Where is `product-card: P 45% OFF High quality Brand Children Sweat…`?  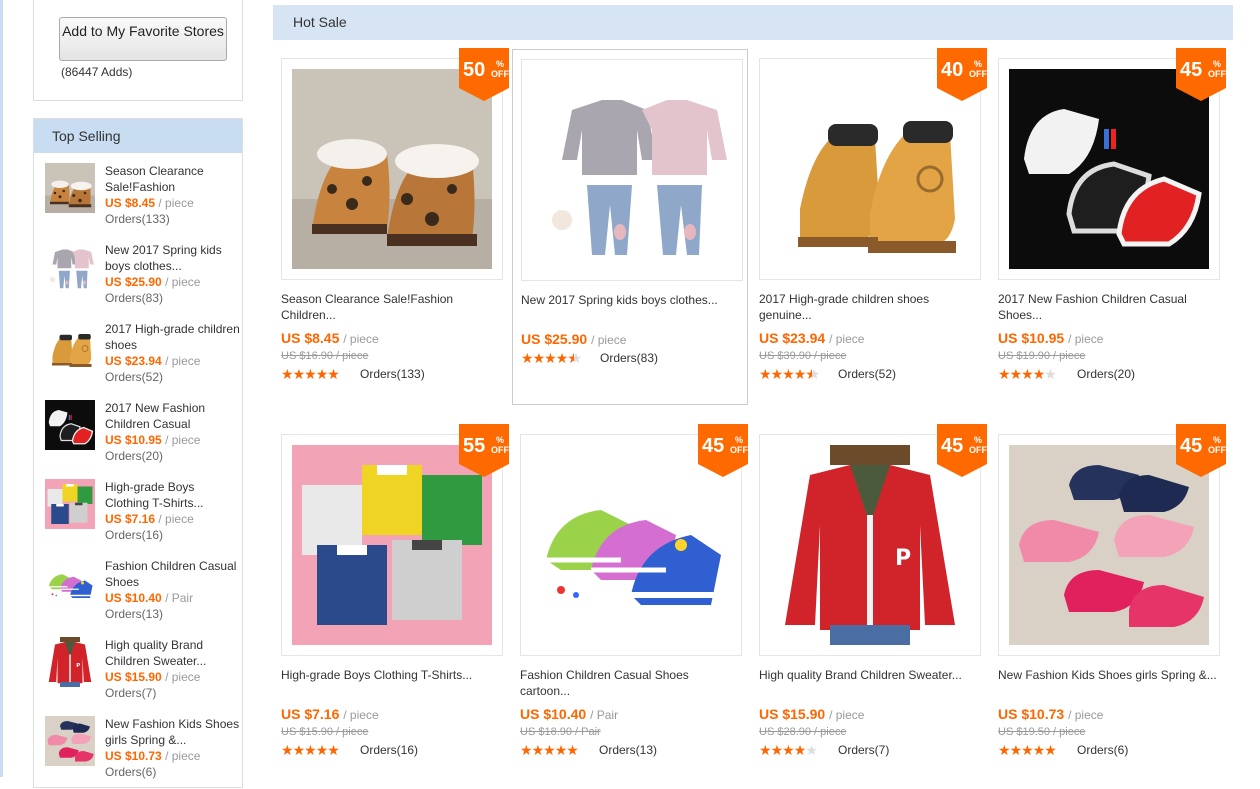
product-card: P 45% OFF High quality Brand Children Sweat… is located at coordinates (869, 602).